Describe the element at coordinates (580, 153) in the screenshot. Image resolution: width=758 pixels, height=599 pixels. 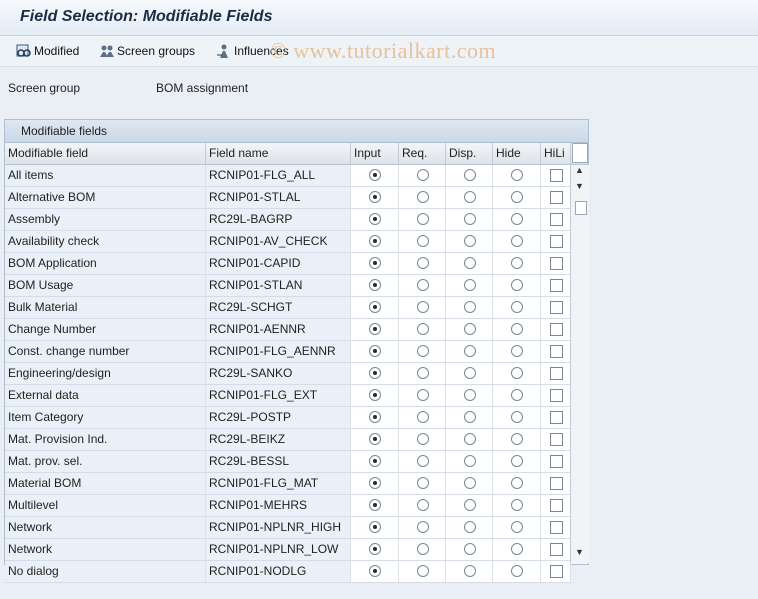
I see `column-settings-button` at that location.